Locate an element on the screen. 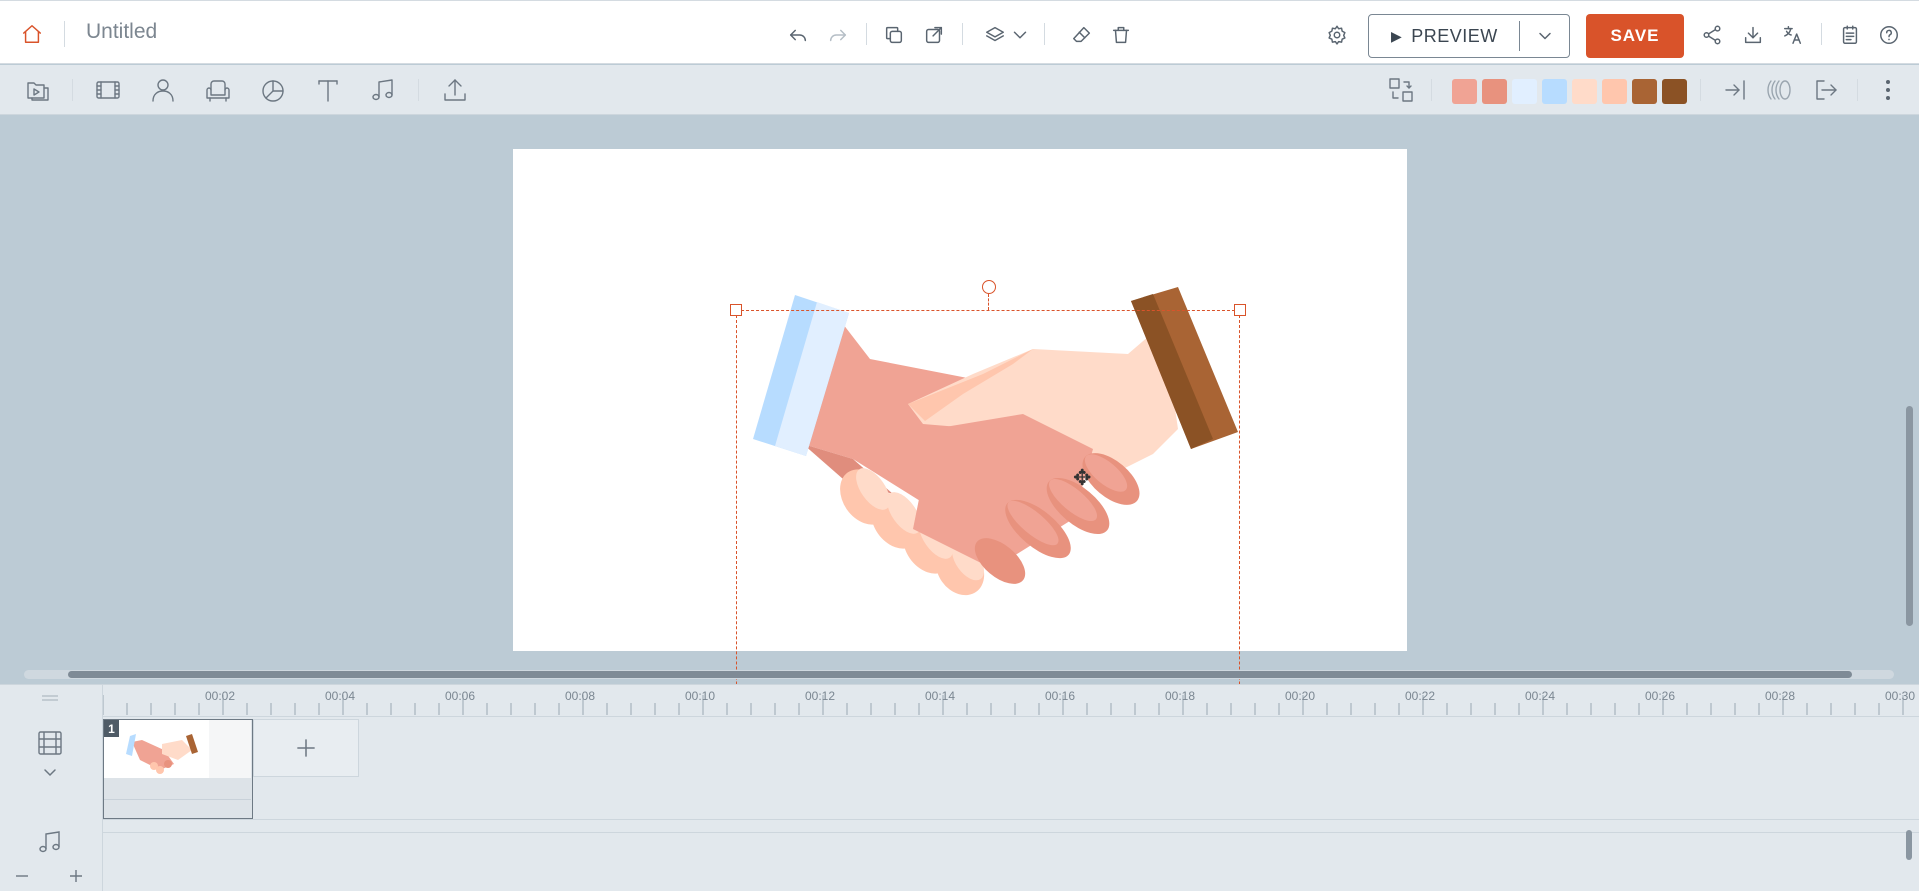 The height and width of the screenshot is (891, 1919). effect-icon is located at coordinates (1780, 90).